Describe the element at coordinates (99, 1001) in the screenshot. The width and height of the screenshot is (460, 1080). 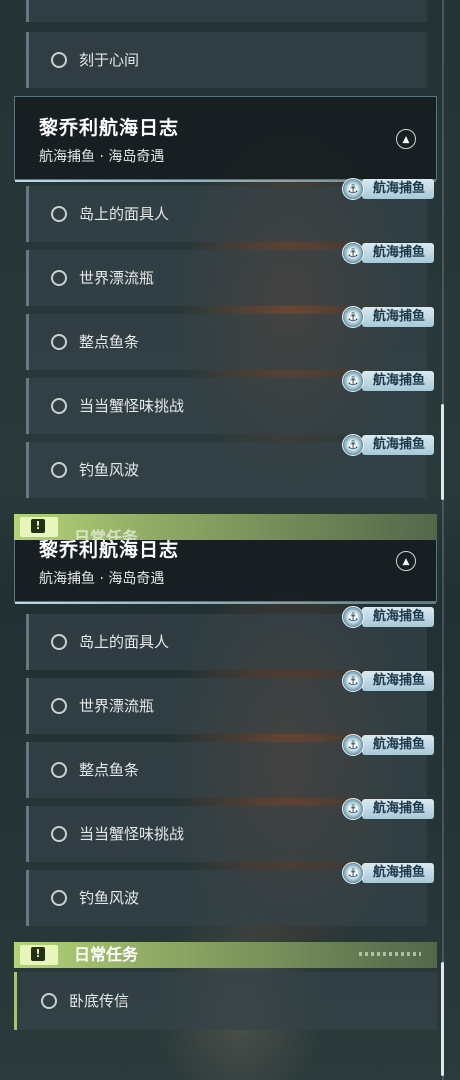
I see `daily-quest-label: 卧底传信` at that location.